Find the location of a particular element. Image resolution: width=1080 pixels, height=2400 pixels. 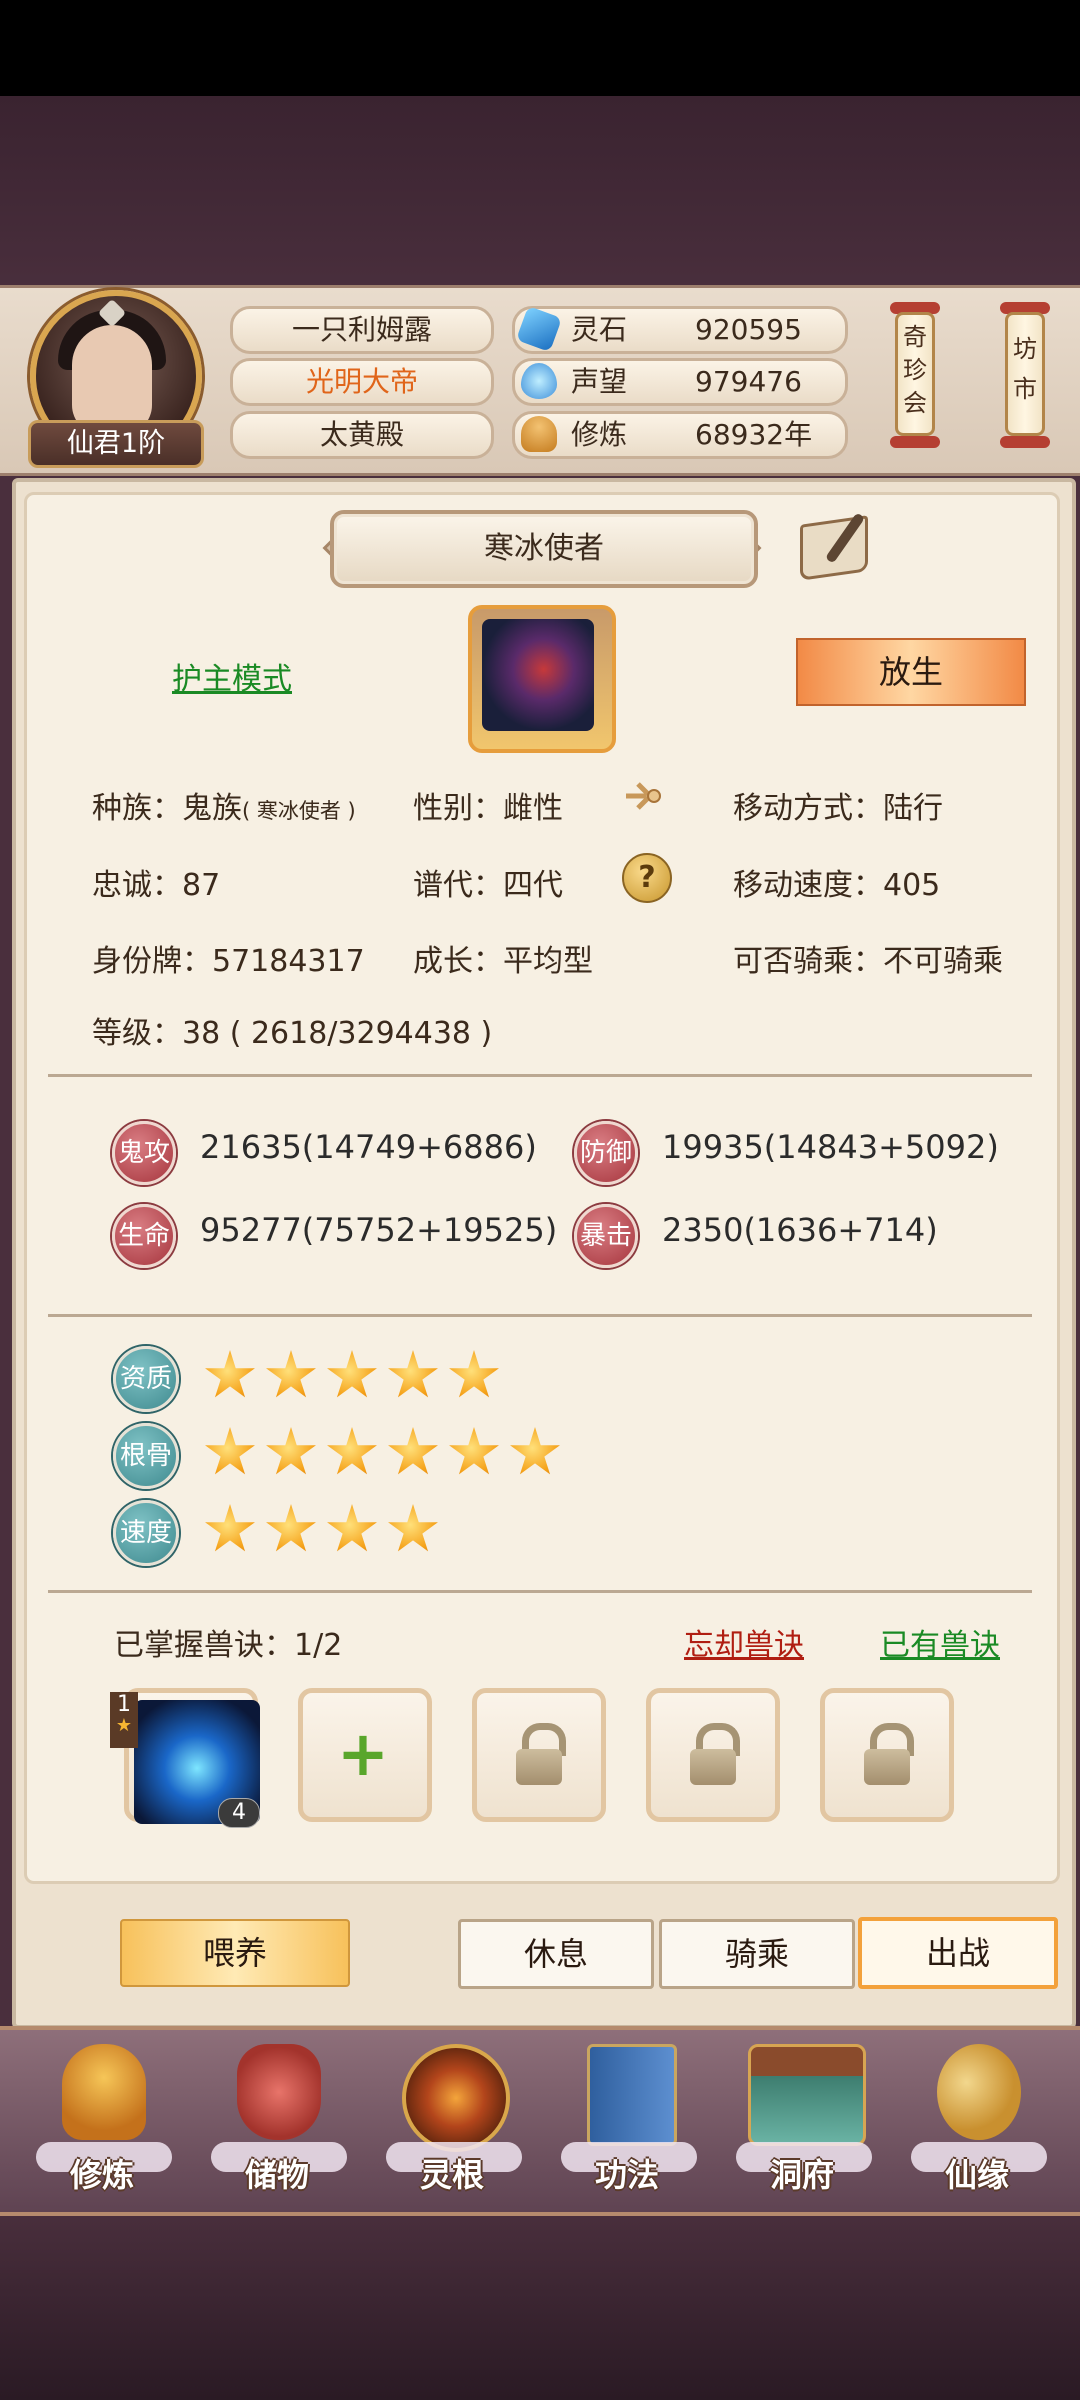

race-text: 种族：鬼族 is located at coordinates (167, 808).